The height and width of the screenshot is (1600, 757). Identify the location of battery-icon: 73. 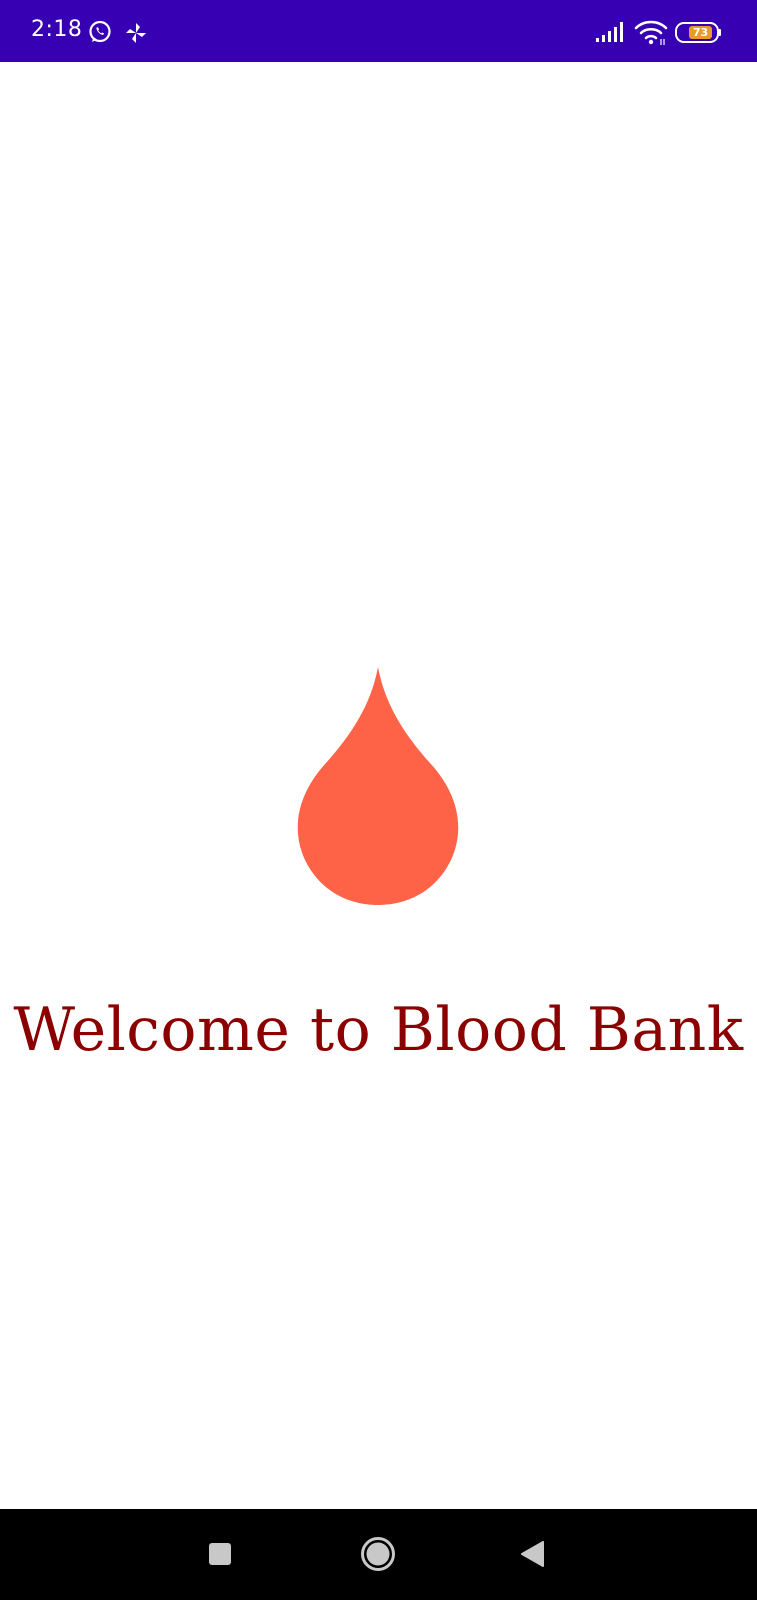
(698, 32).